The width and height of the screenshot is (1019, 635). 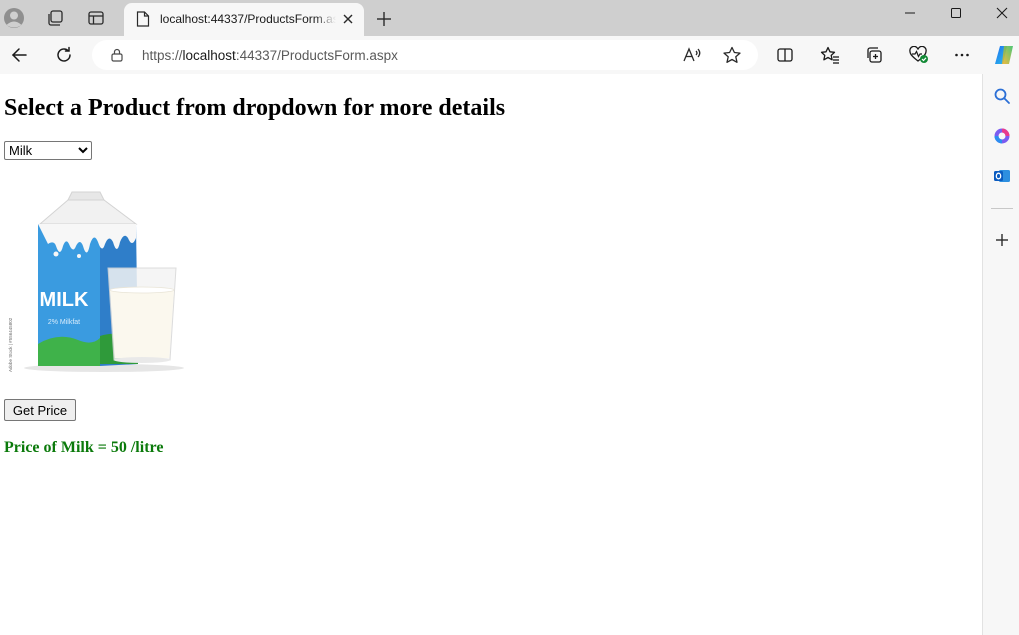 What do you see at coordinates (384, 19) in the screenshot?
I see `new-tab-plus-icon` at bounding box center [384, 19].